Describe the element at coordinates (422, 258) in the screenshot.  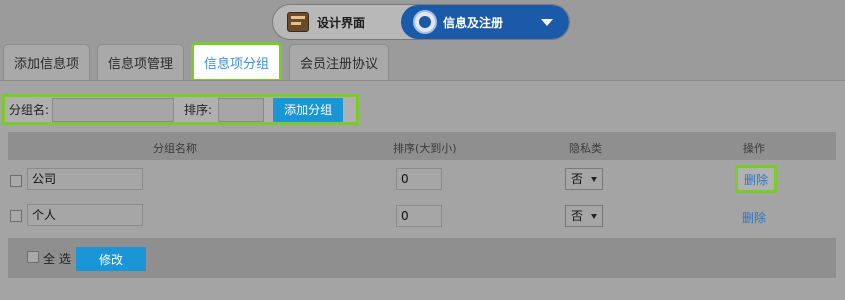
I see `table-footer: 全 选 修改` at that location.